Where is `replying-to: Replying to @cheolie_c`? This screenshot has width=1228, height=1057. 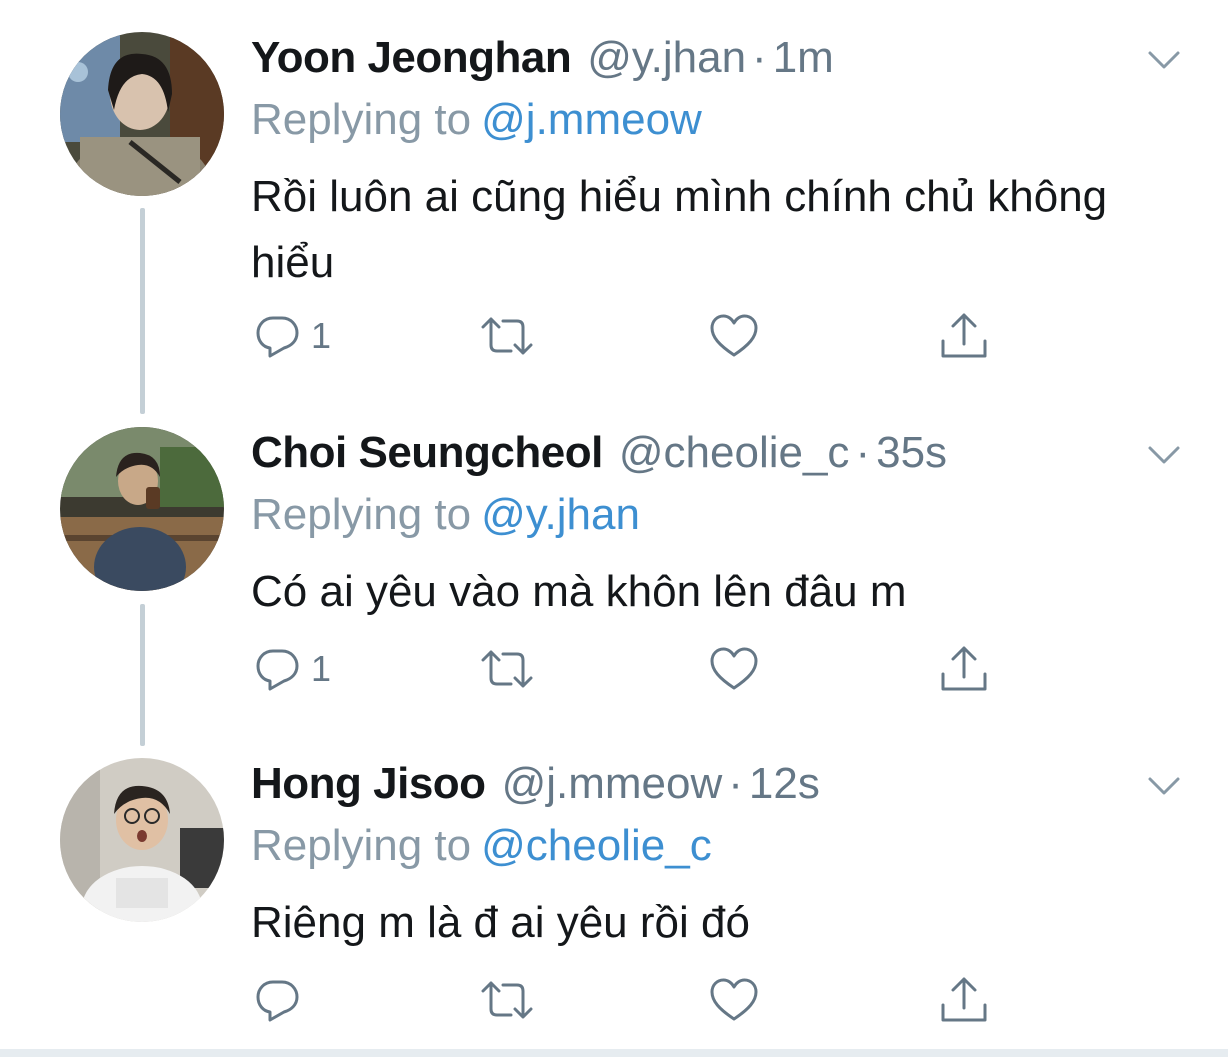
replying-to: Replying to @cheolie_c is located at coordinates (481, 846).